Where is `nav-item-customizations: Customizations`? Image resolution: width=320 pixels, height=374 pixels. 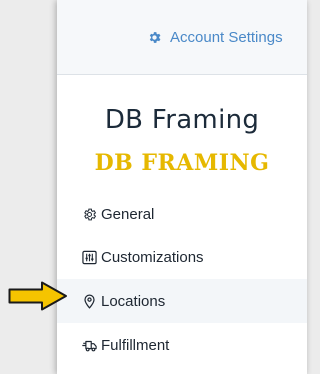
nav-item-customizations: Customizations is located at coordinates (182, 257).